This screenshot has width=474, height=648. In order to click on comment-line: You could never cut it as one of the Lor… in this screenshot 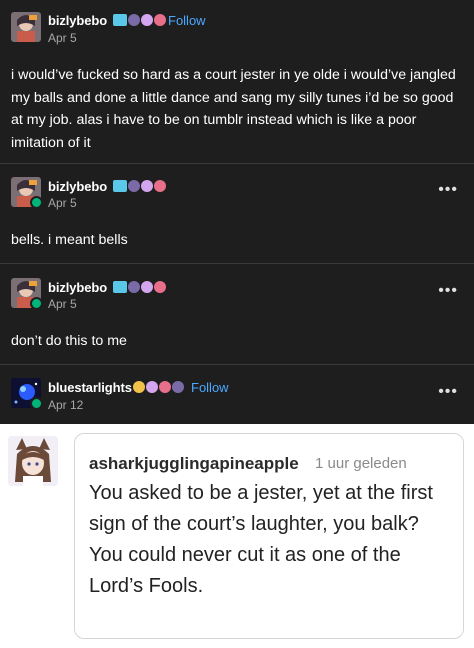, I will do `click(245, 570)`.